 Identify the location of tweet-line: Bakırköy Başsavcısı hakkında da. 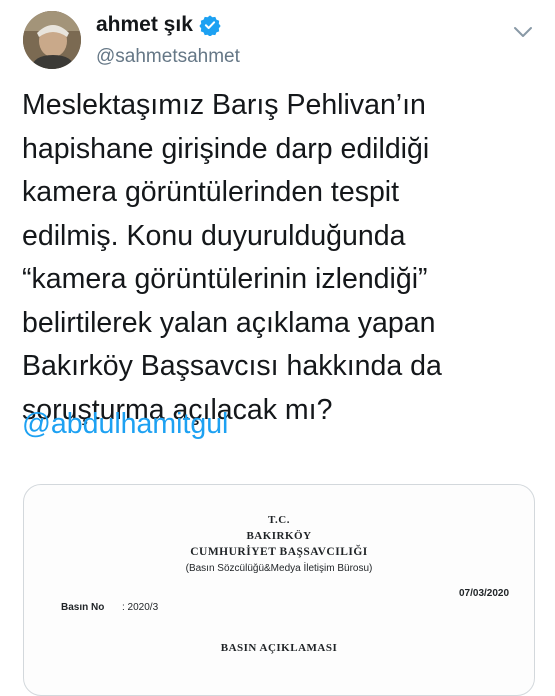
(232, 366).